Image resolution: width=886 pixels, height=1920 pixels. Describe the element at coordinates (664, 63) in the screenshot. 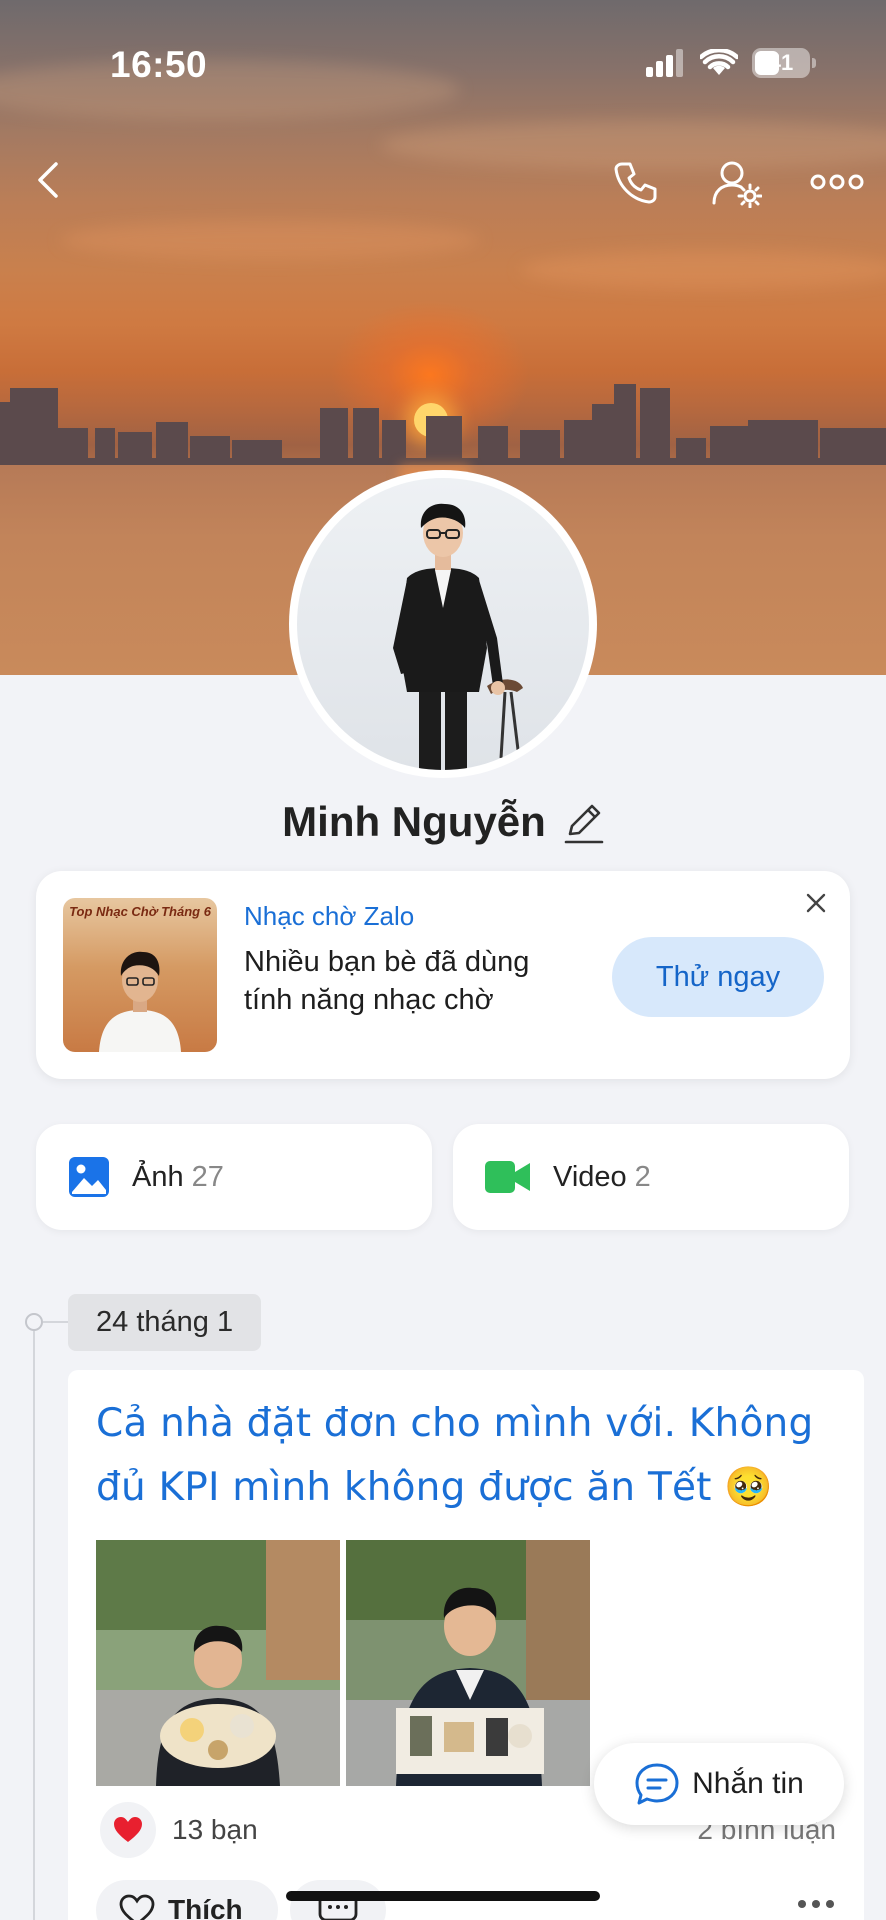

I see `cellular-signal-icon` at that location.